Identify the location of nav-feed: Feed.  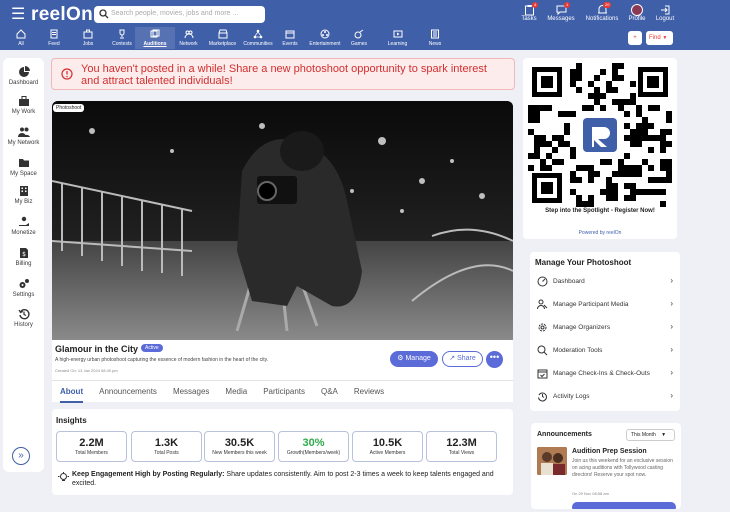
(54, 38).